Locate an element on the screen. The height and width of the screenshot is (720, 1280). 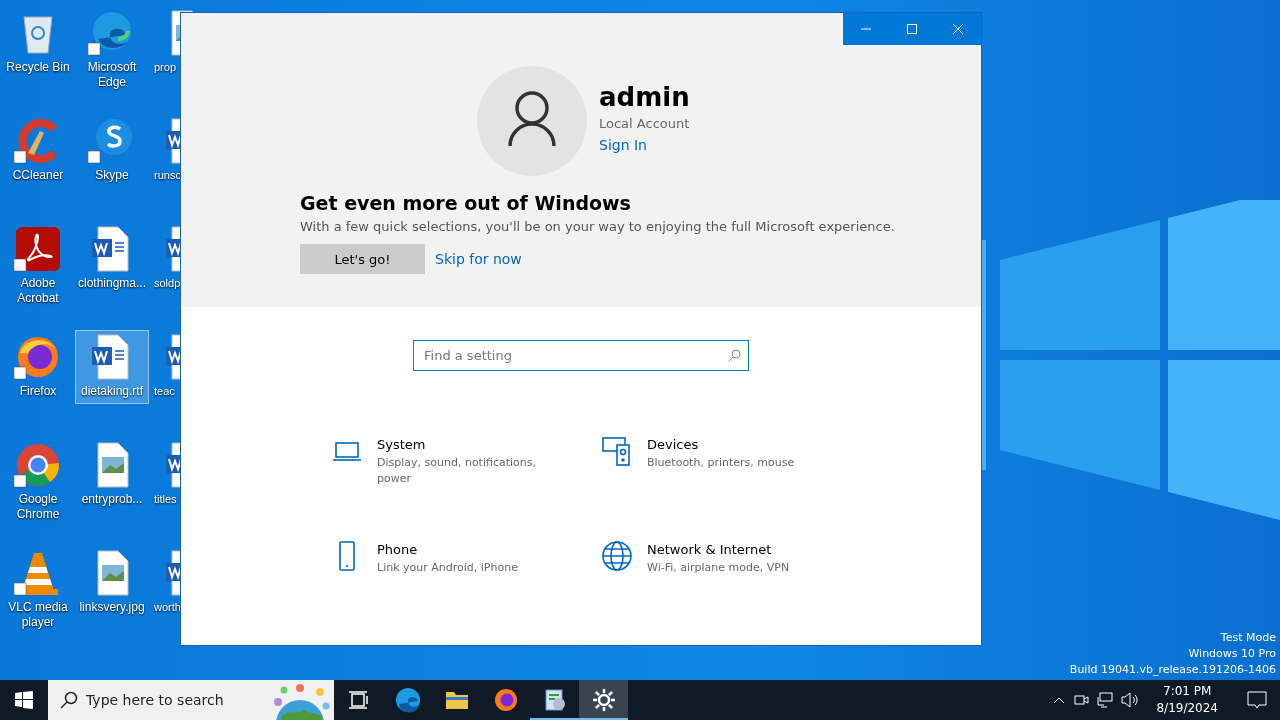
desktop-icon-label: worth is located at coordinates (167, 607).